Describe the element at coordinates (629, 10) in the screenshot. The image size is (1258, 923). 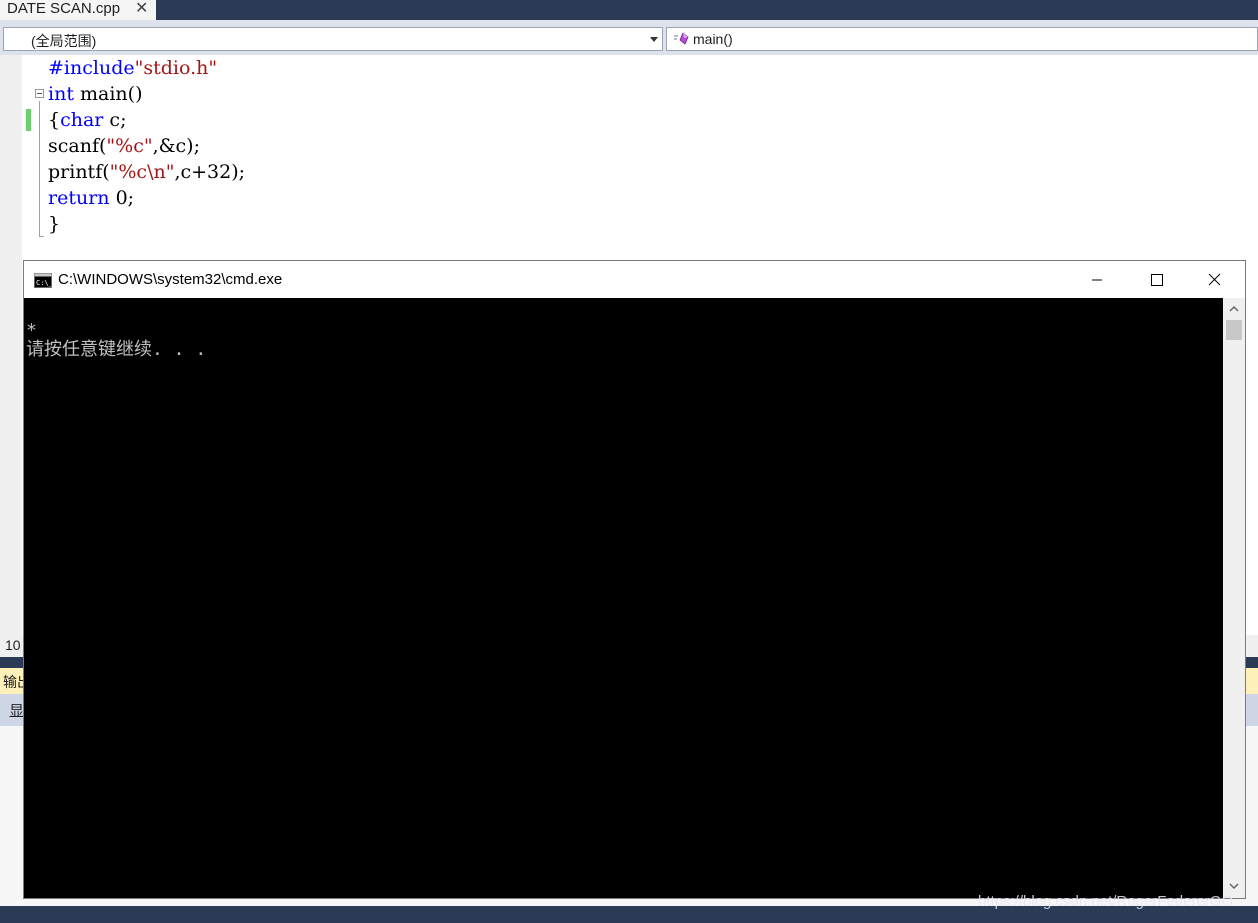
I see `document-tab-strip: DATE SCAN.cpp ✕` at that location.